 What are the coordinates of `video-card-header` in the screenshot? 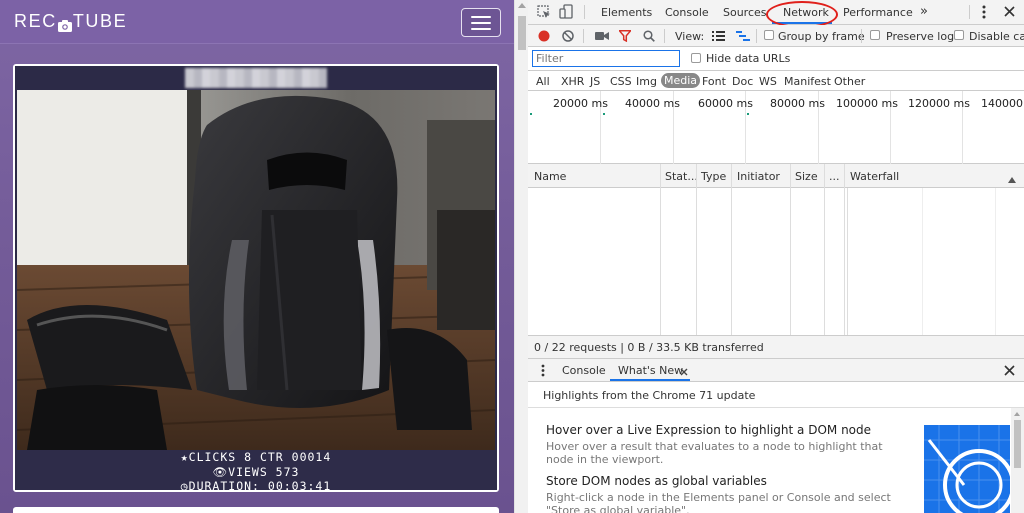 It's located at (256, 78).